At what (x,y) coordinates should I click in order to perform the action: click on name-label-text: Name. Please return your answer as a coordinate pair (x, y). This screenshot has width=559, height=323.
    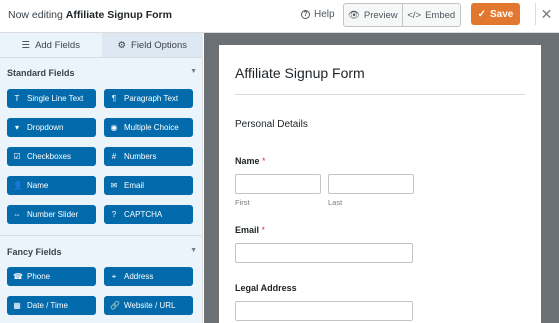
    Looking at the image, I should click on (247, 161).